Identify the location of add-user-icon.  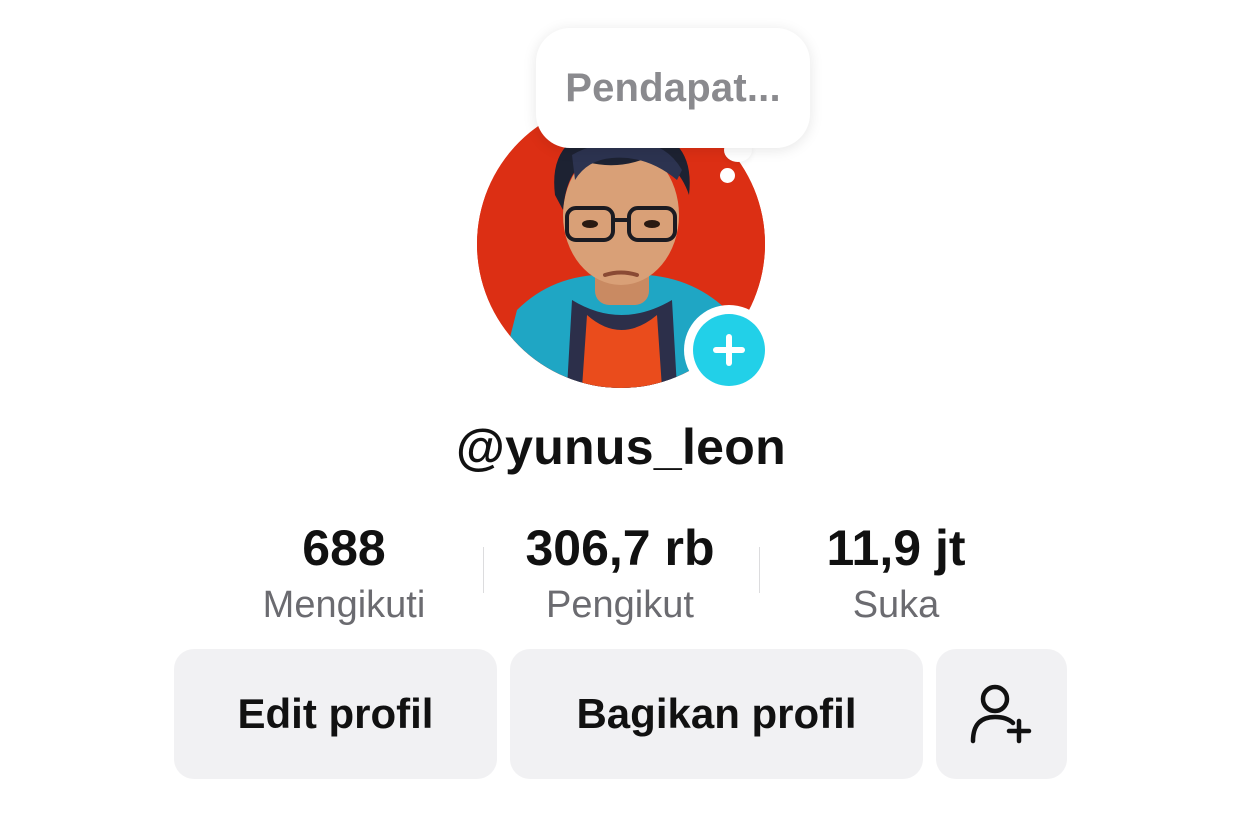
(1000, 714).